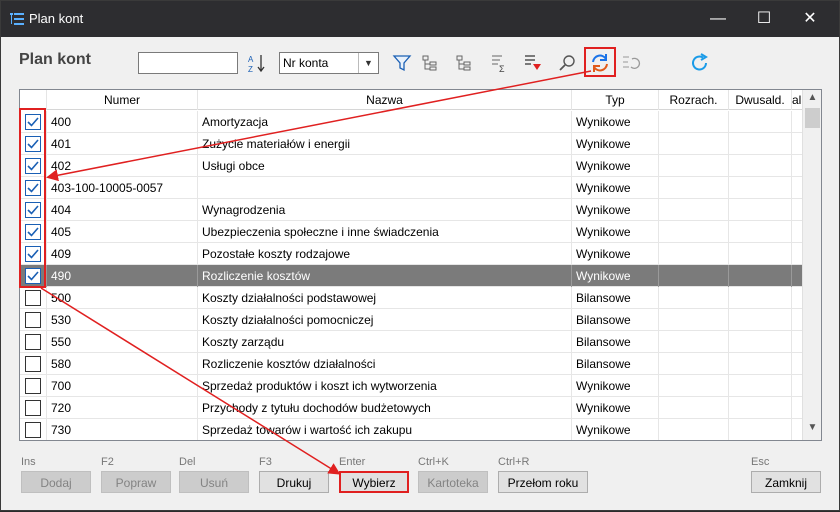 This screenshot has height=512, width=840. I want to click on header-check-column, so click(33, 100).